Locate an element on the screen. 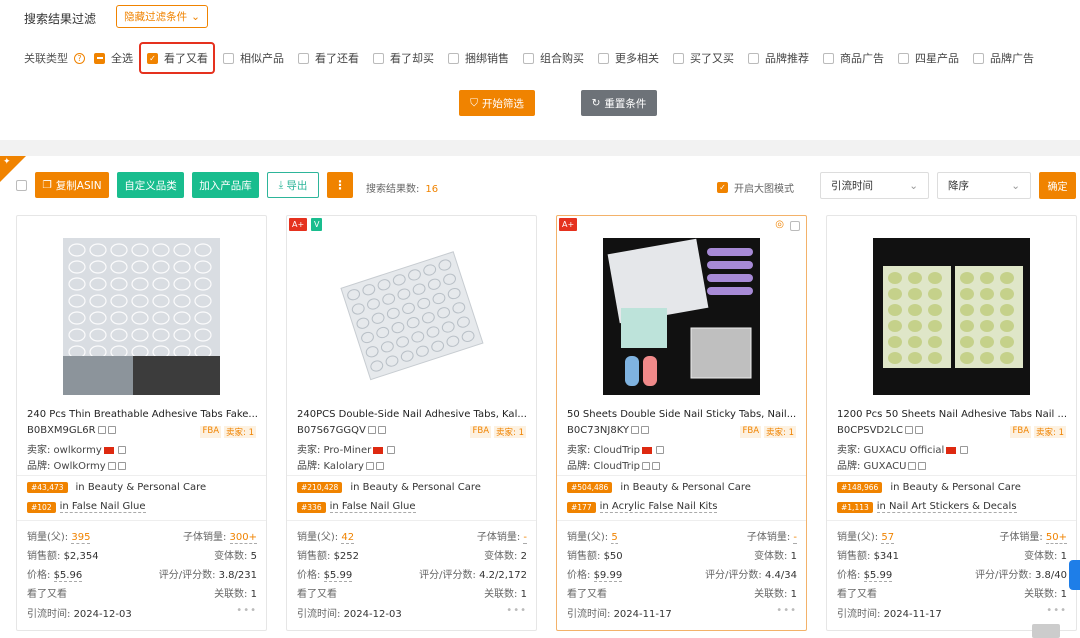 The image size is (1080, 638). hide-filter-button: 隐藏过滤条件 ⌄ is located at coordinates (162, 16).